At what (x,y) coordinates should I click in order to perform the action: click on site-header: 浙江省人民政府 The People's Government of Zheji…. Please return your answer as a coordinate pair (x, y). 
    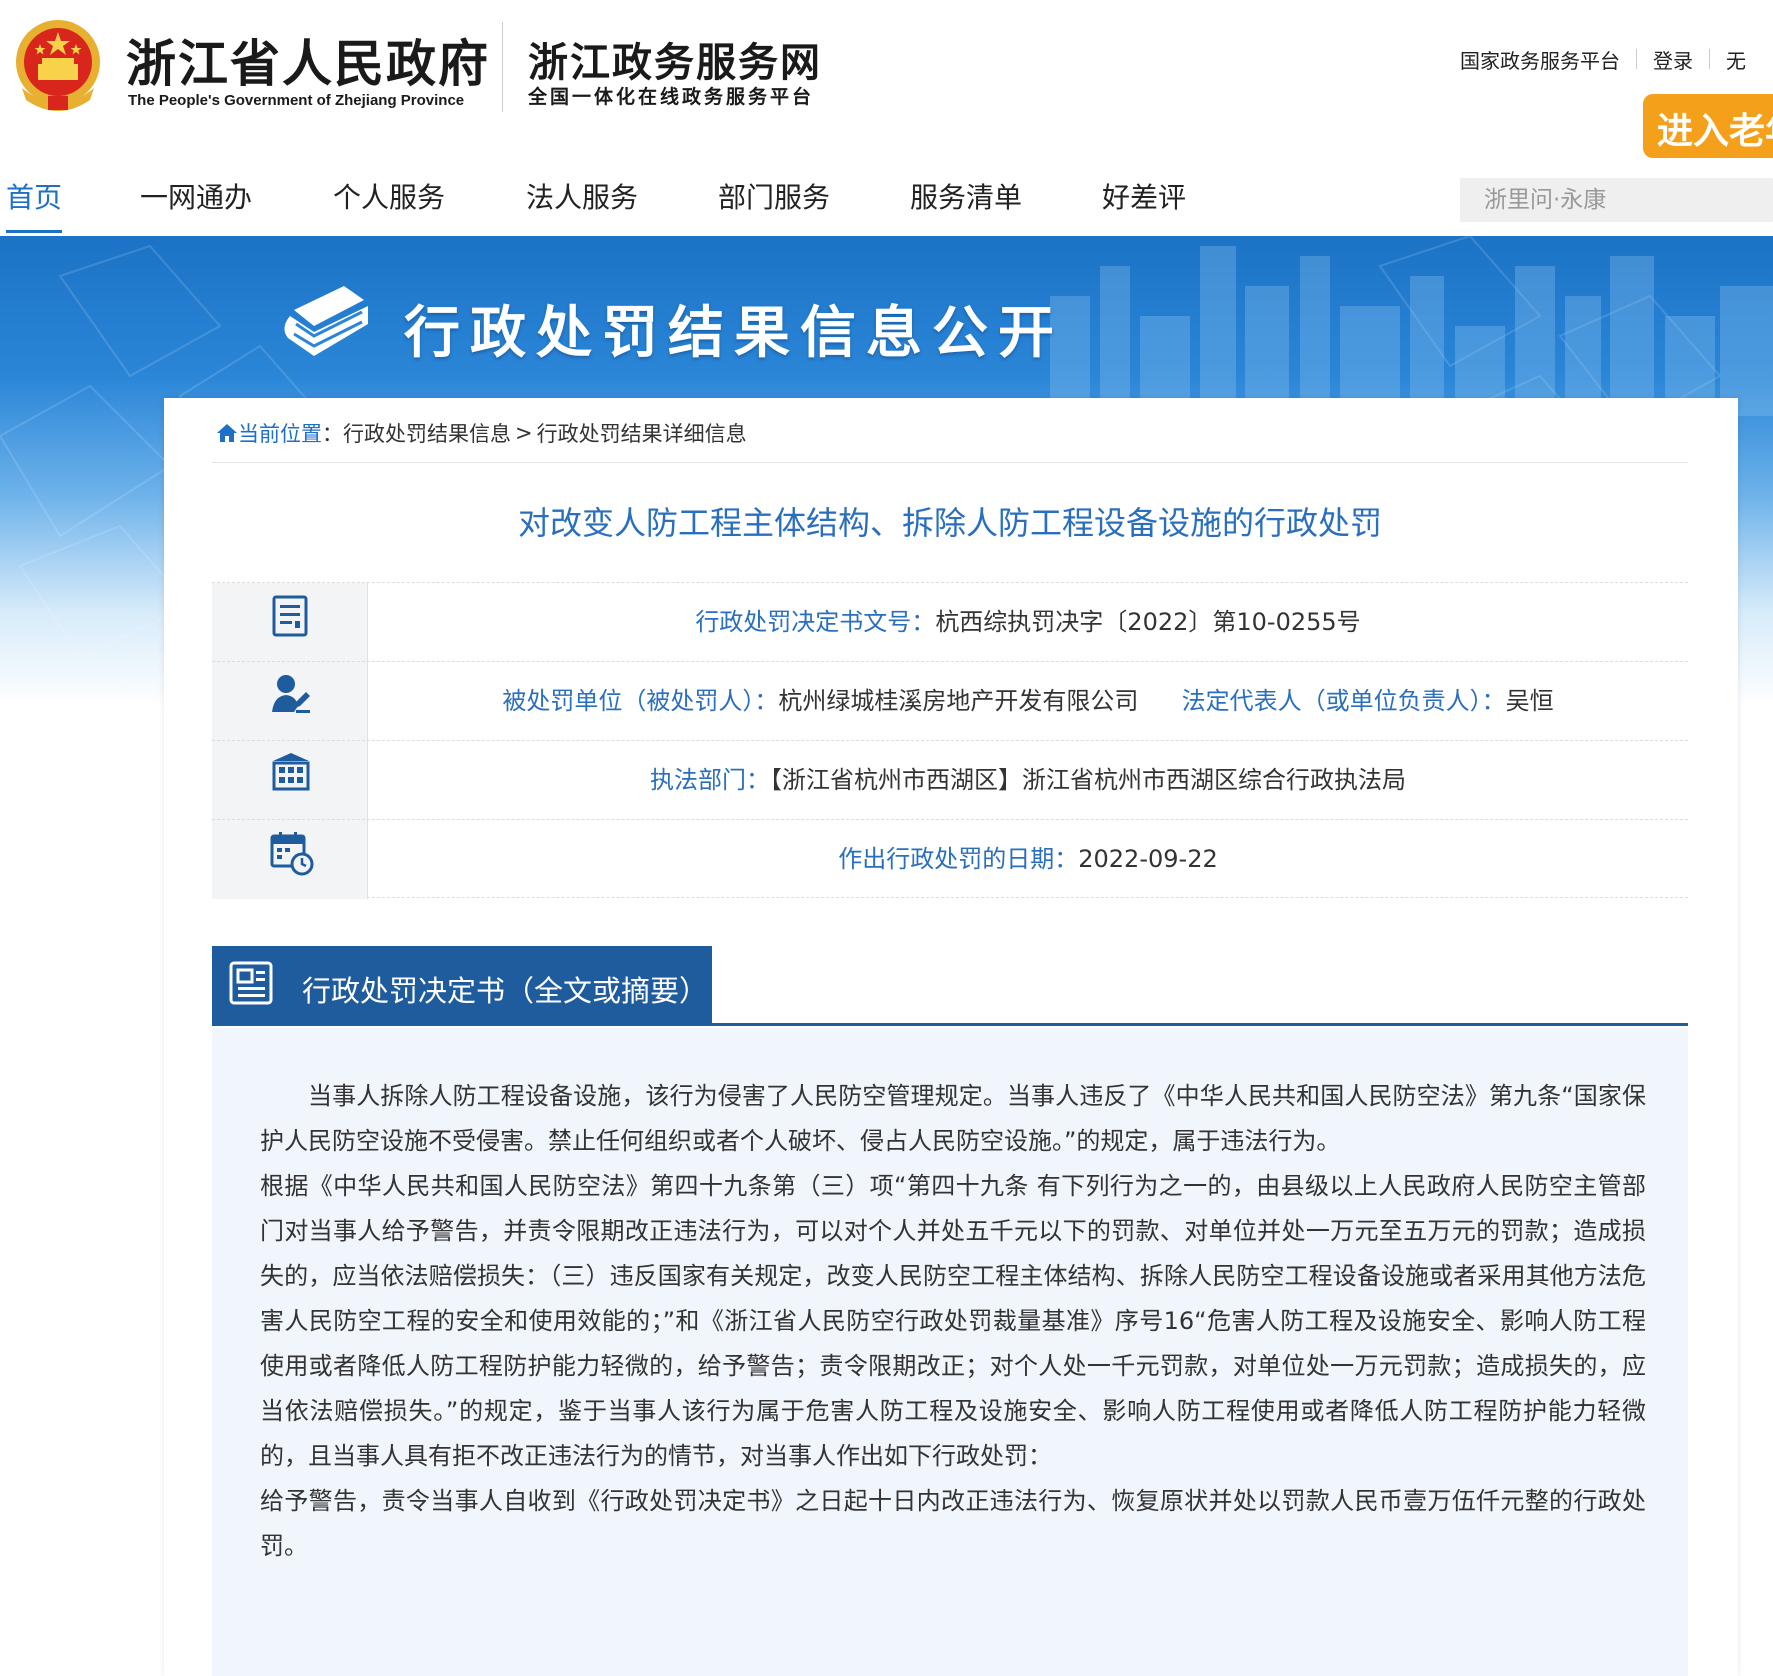
    Looking at the image, I should click on (886, 79).